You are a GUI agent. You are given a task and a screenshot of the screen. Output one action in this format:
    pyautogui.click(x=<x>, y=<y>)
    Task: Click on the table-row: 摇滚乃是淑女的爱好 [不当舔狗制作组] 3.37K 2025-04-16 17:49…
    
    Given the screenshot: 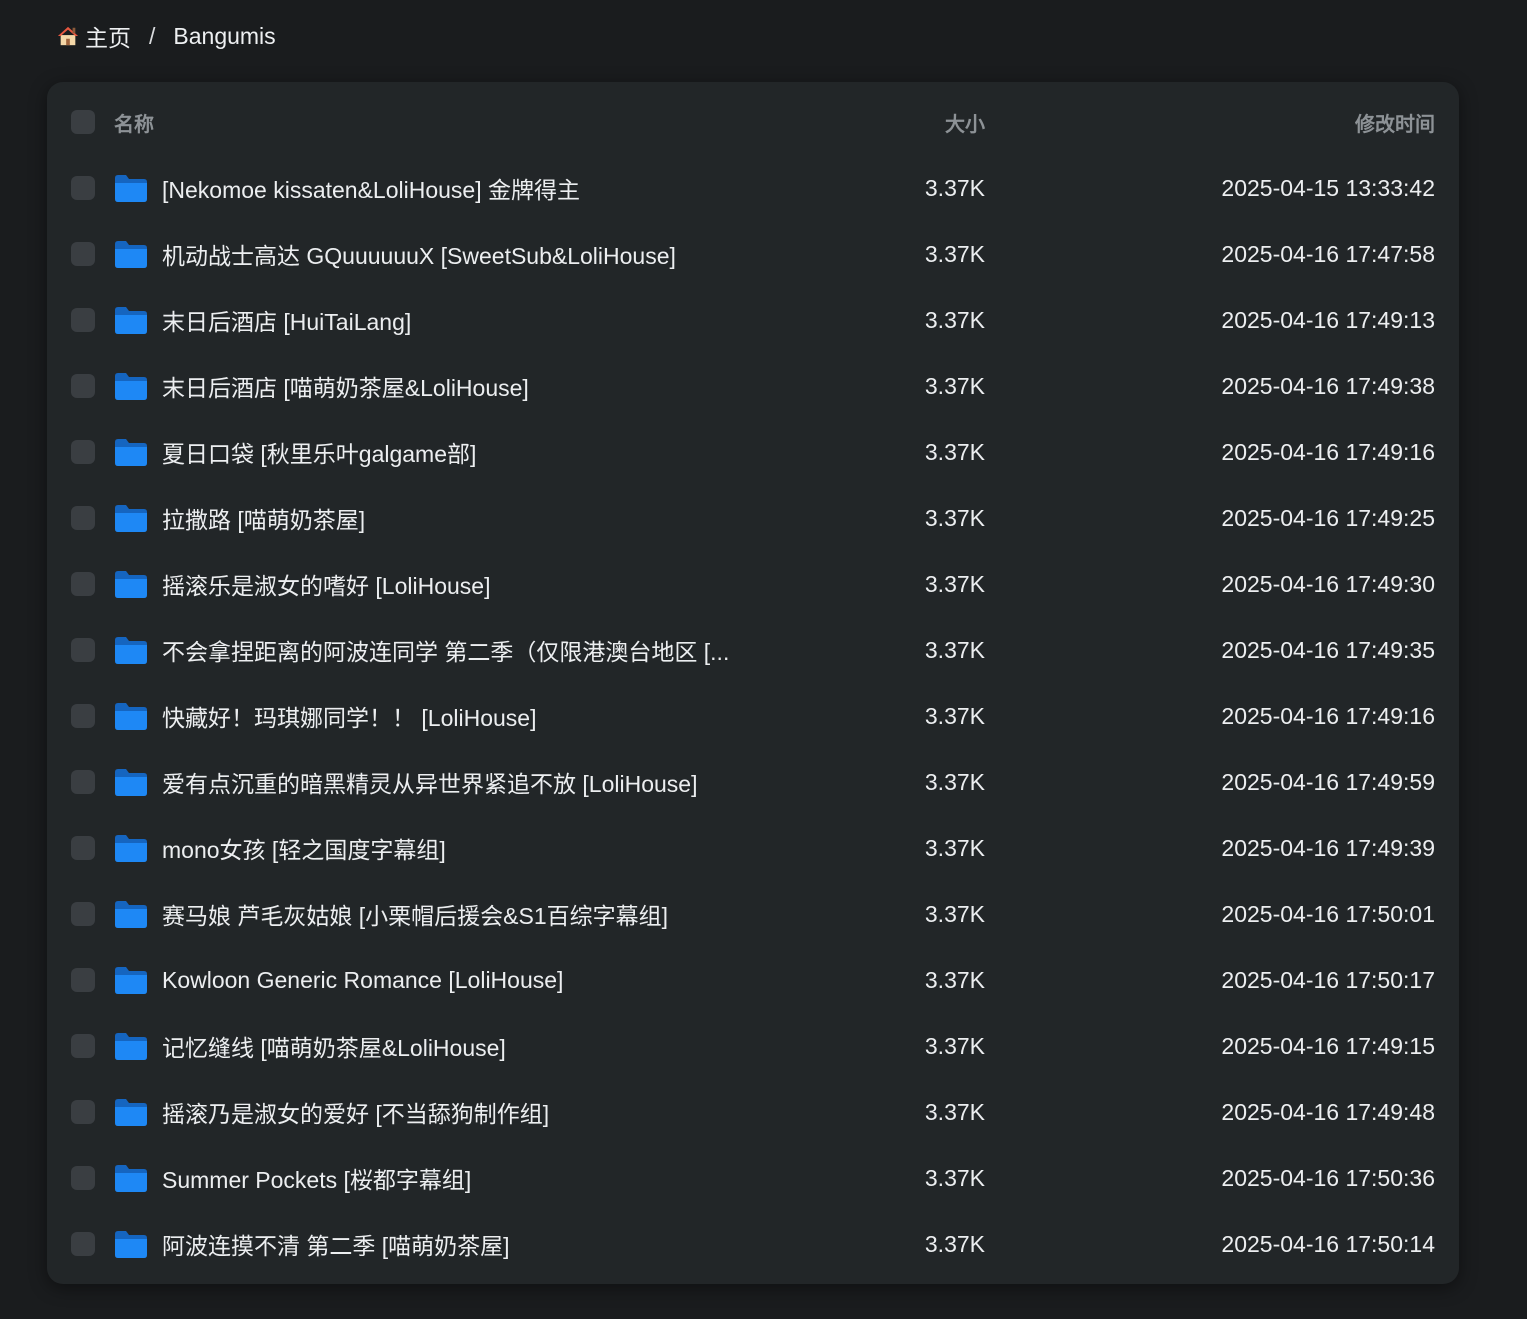 What is the action you would take?
    pyautogui.click(x=753, y=1112)
    